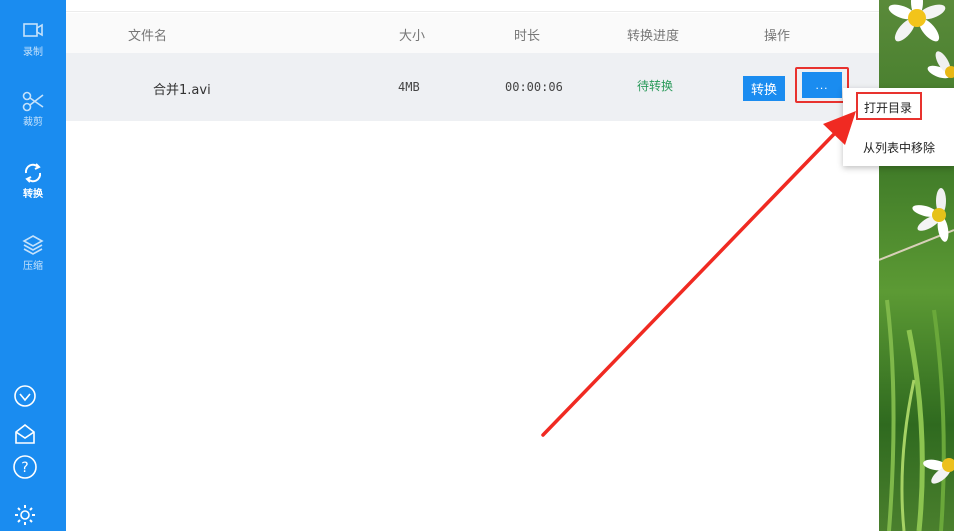  What do you see at coordinates (898, 127) in the screenshot?
I see `context-menu: 打开目录 从列表中移除` at bounding box center [898, 127].